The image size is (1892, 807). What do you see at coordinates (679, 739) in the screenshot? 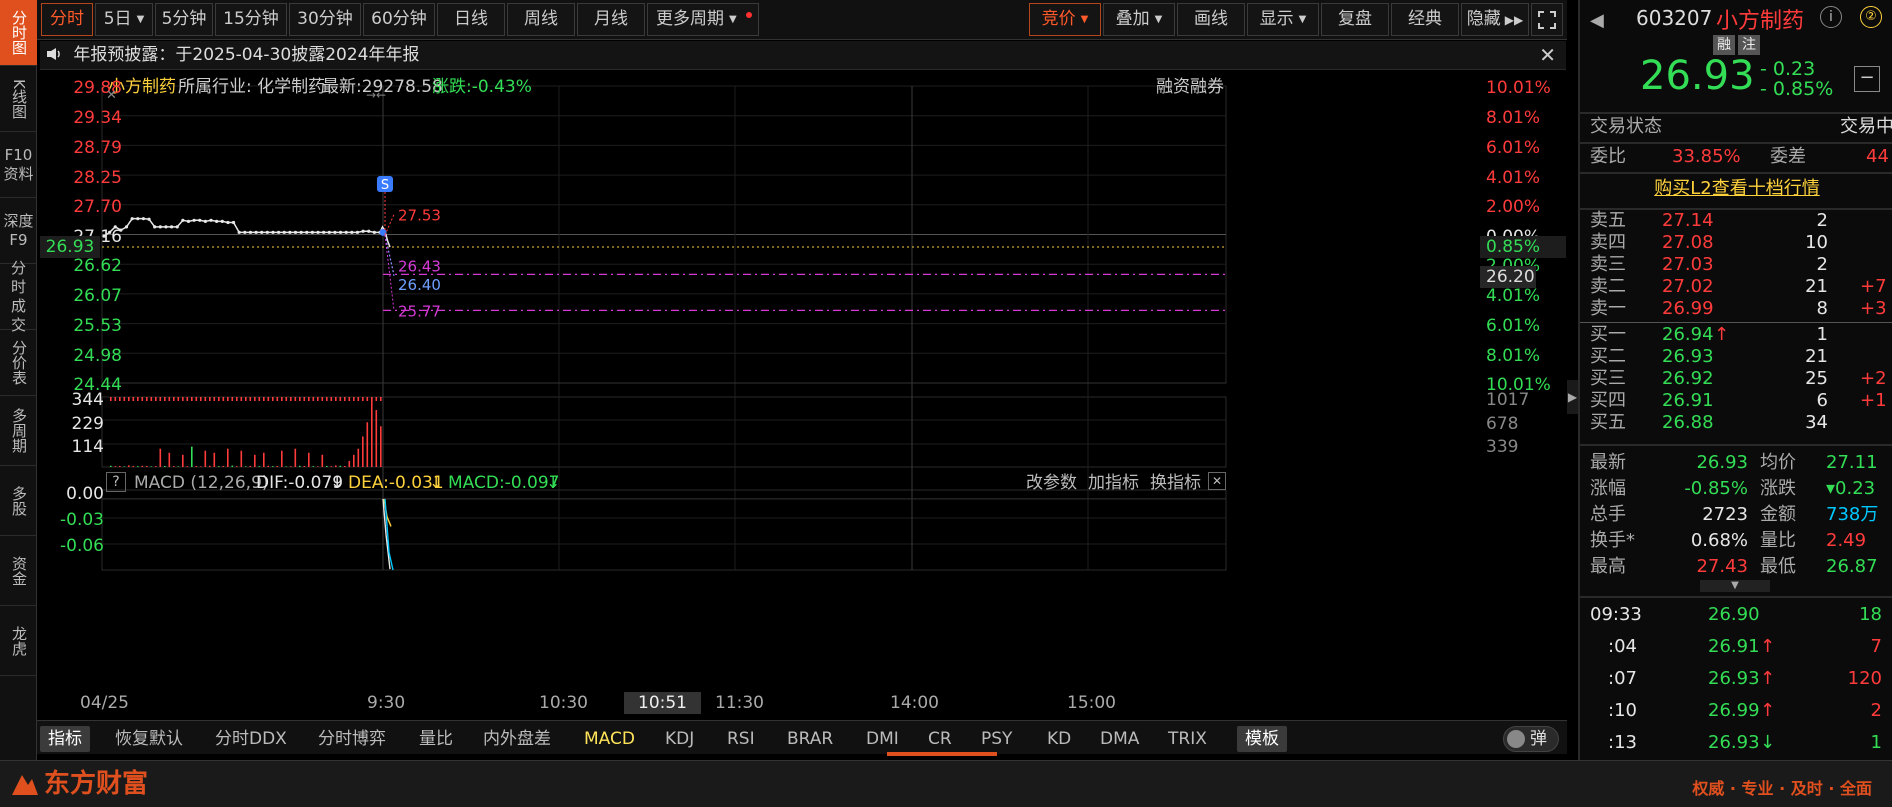
I see `tab-kdj: KDJ` at bounding box center [679, 739].